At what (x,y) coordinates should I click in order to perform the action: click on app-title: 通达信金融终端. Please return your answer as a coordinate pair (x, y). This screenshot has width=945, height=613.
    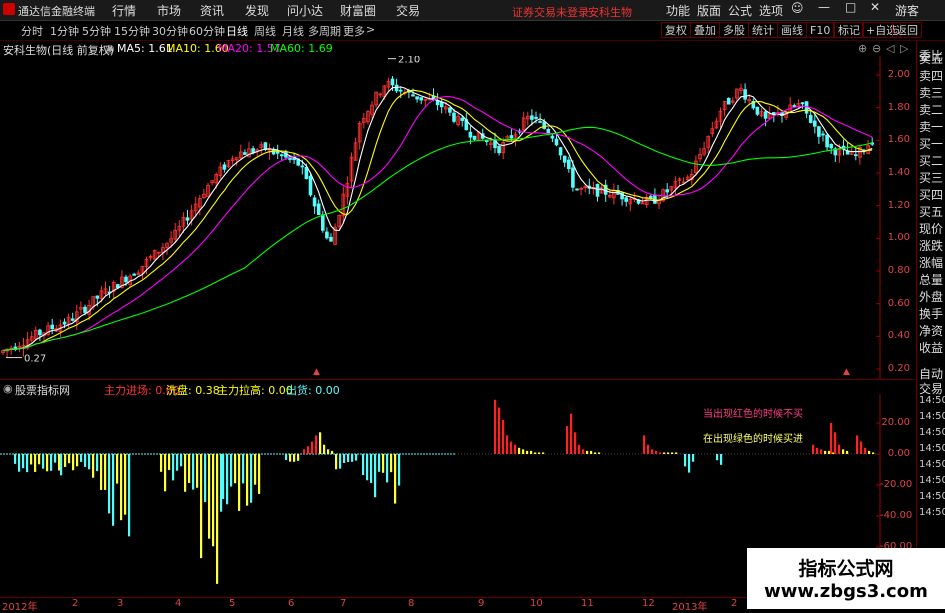
    Looking at the image, I should click on (56, 11).